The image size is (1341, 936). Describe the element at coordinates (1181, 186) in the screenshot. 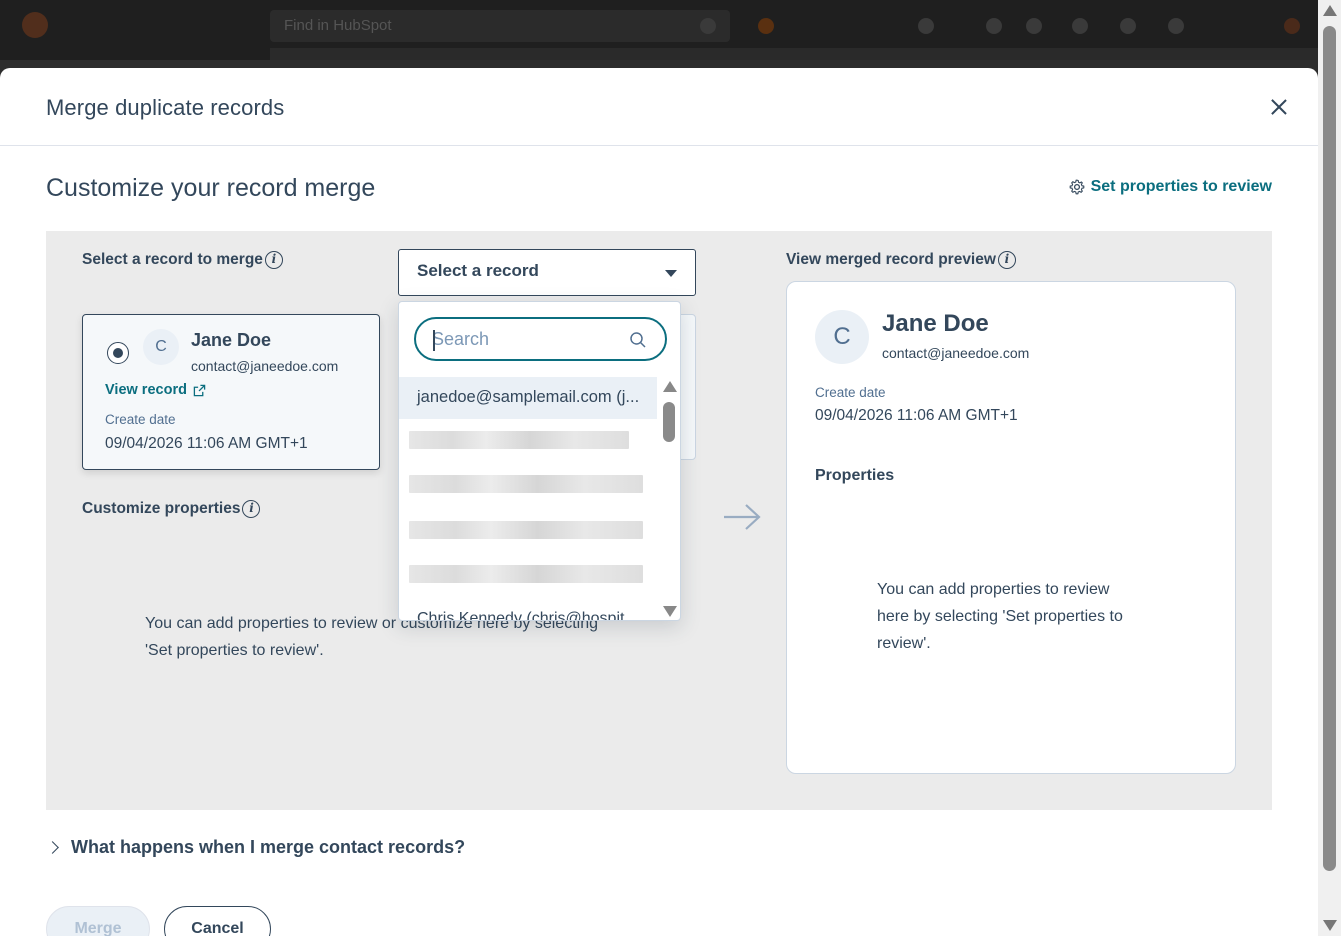

I see `set-properties-label: Set properties to review` at that location.